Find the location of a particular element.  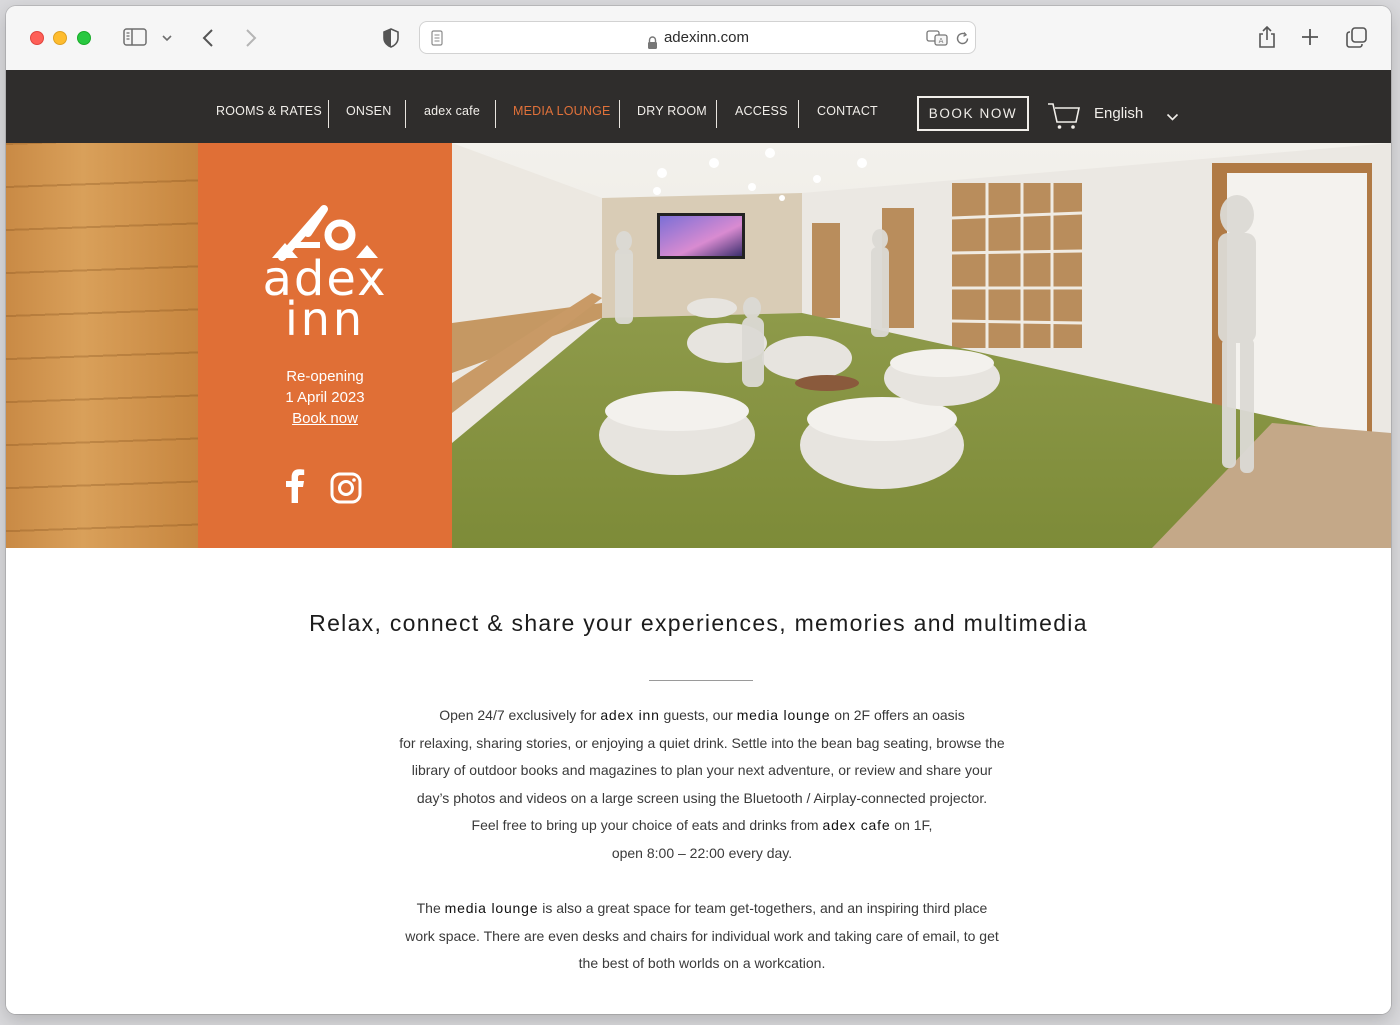

url-text: adexinn.com is located at coordinates (697, 37).